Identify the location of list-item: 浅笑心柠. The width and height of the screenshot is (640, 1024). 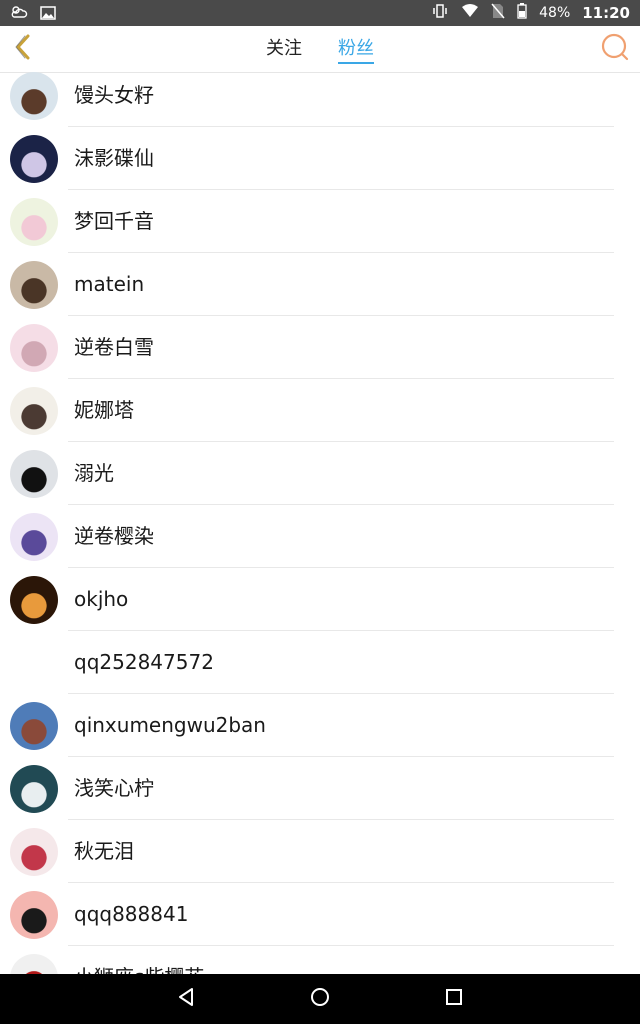
(320, 788).